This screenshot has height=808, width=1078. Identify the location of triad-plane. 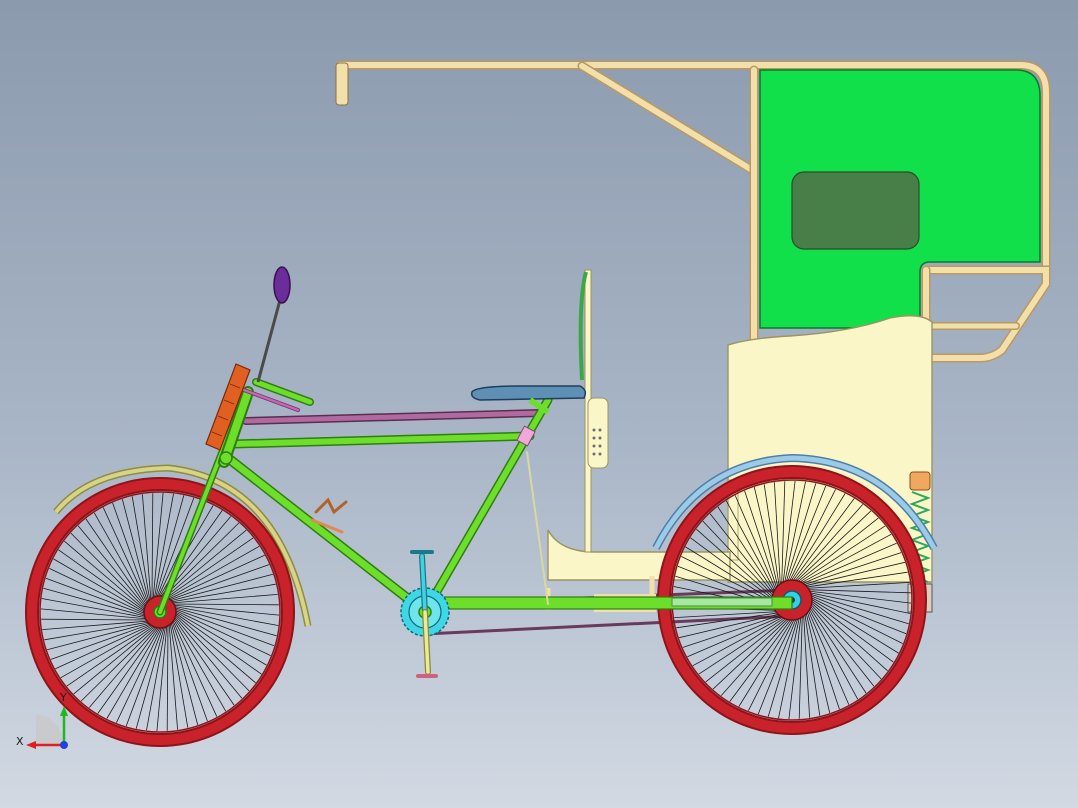
(50, 729).